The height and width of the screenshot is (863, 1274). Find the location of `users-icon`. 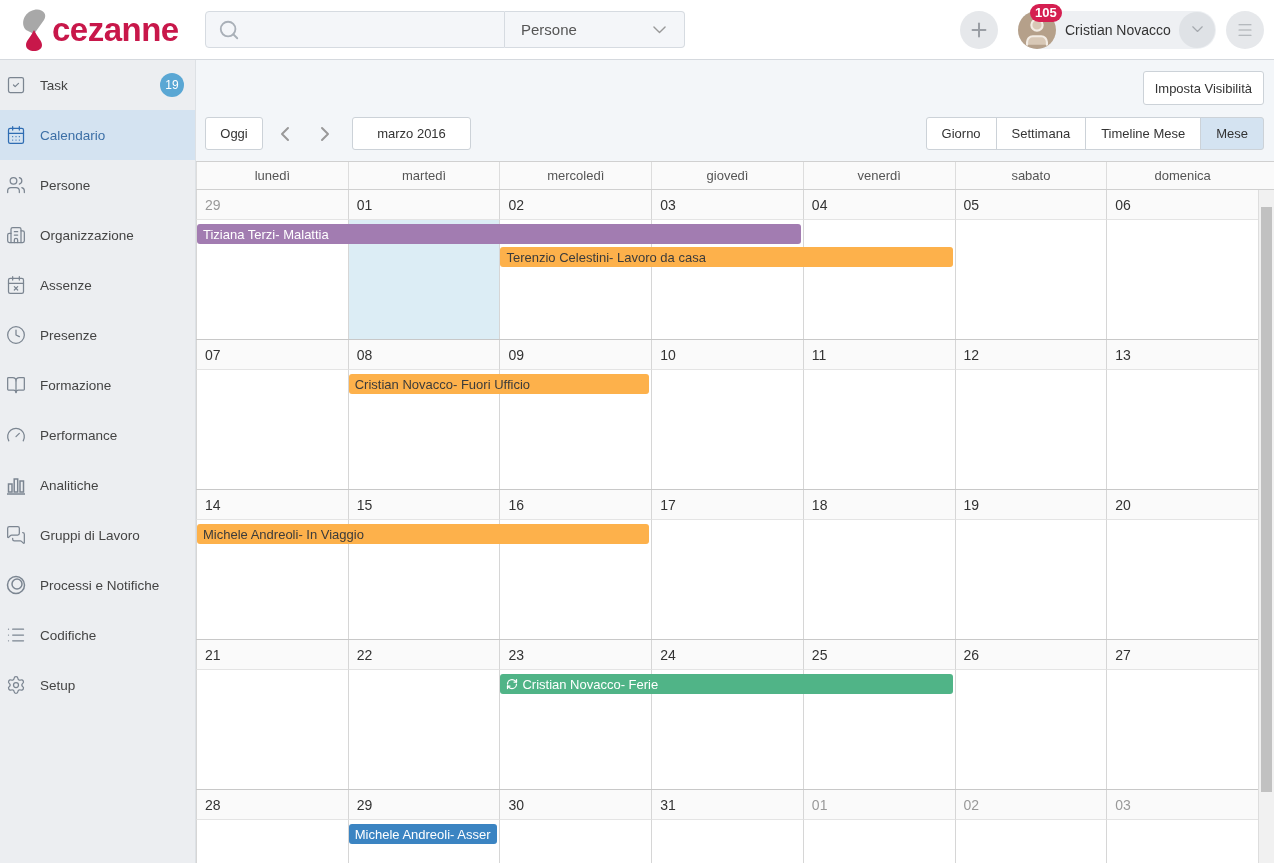

users-icon is located at coordinates (16, 185).